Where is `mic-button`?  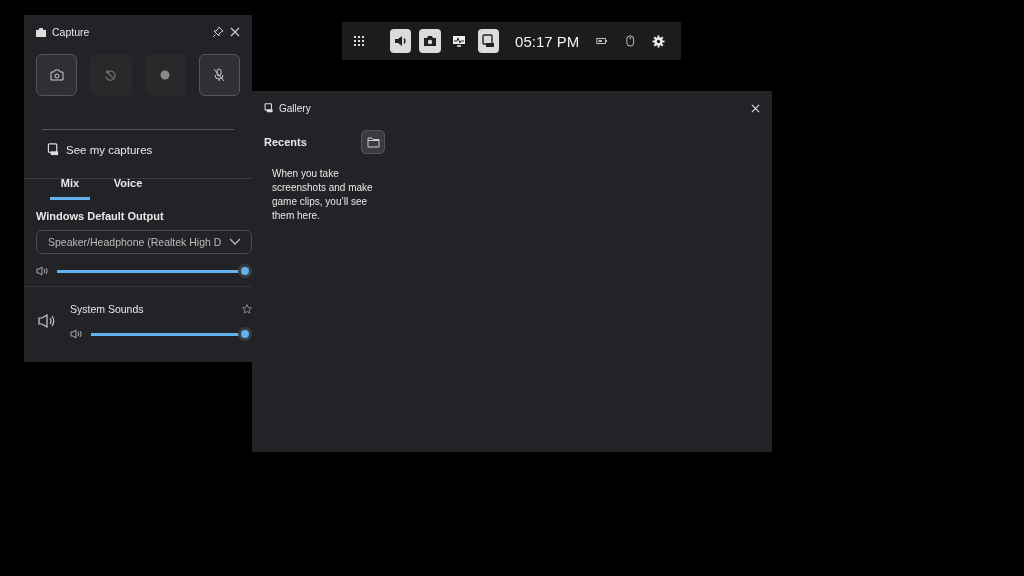 mic-button is located at coordinates (219, 75).